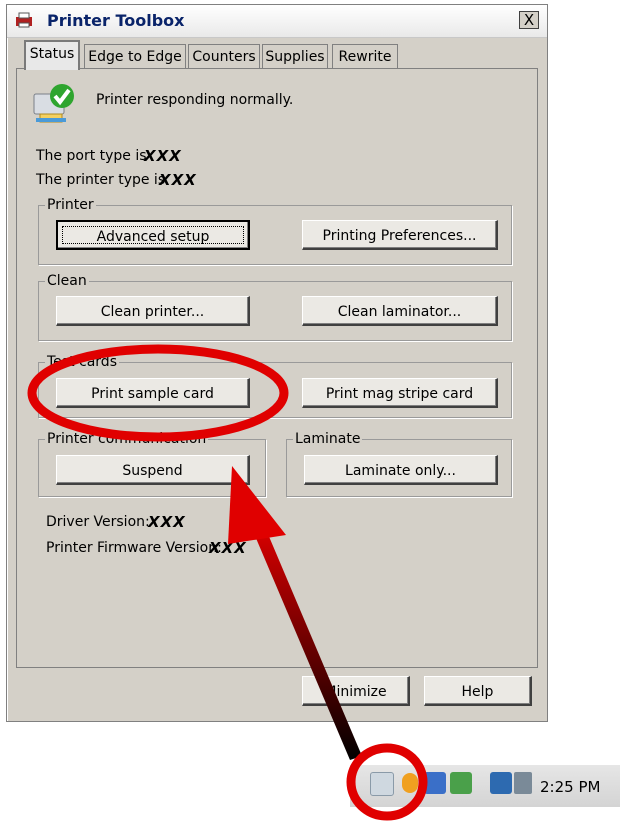 This screenshot has width=620, height=827. Describe the element at coordinates (328, 439) in the screenshot. I see `laminate-group-label: Laminate` at that location.